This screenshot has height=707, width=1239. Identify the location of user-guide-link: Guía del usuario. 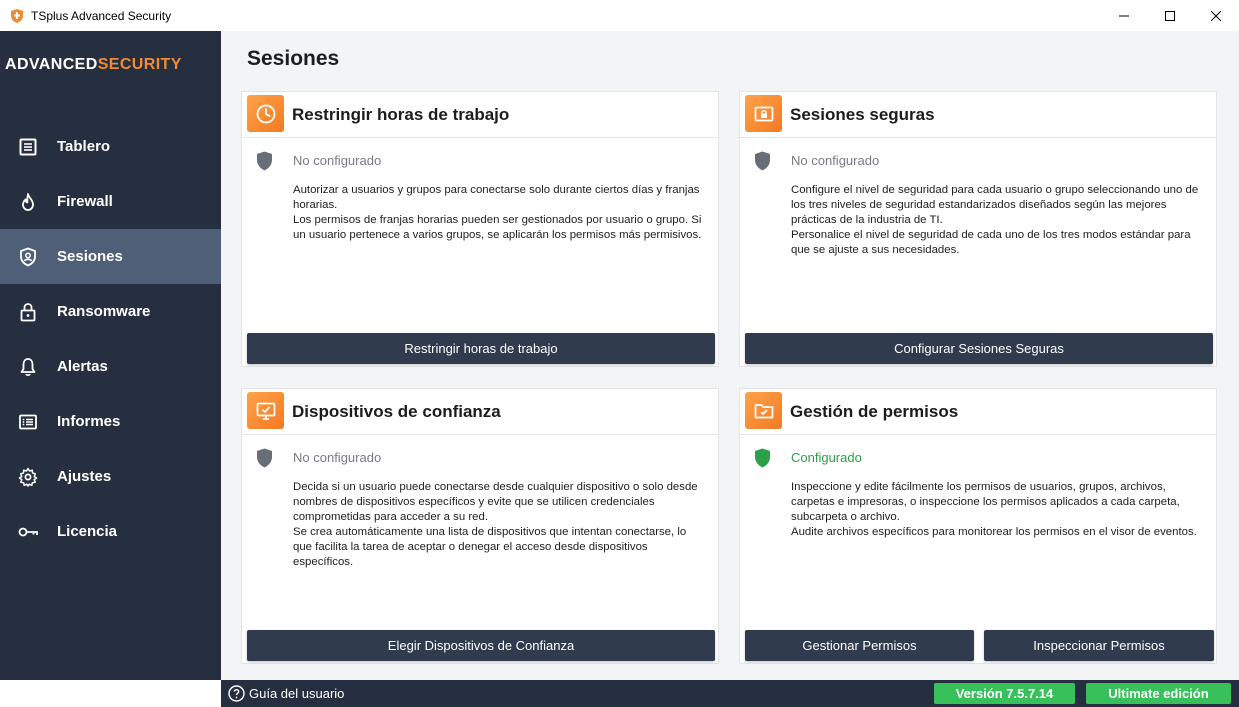
(286, 693).